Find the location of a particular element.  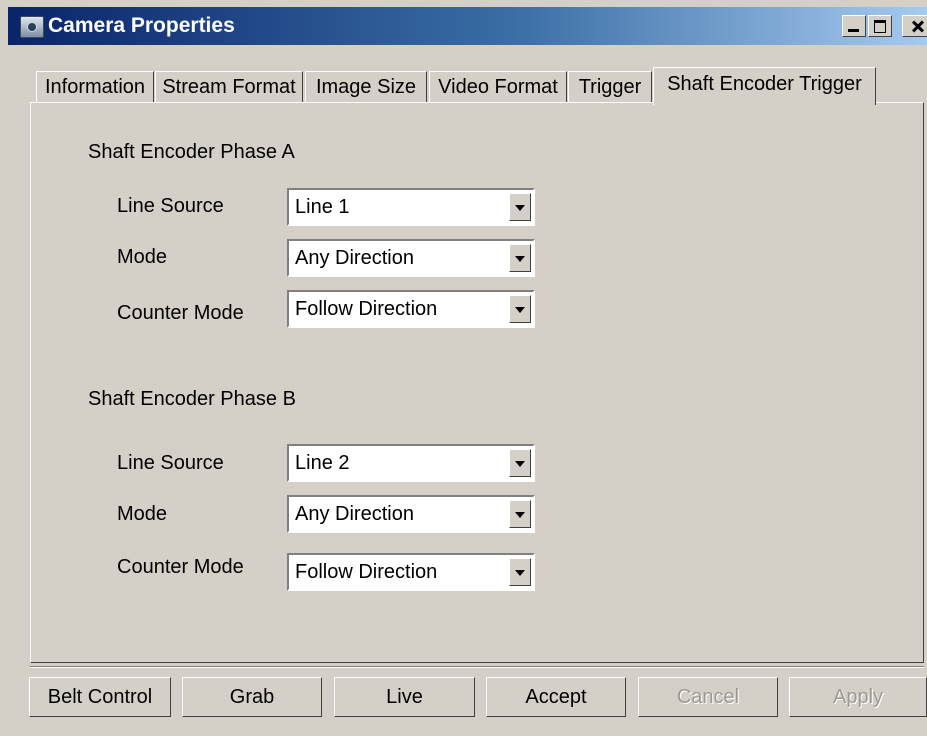

phase-a-line-source-value: Line 1 is located at coordinates (322, 207).